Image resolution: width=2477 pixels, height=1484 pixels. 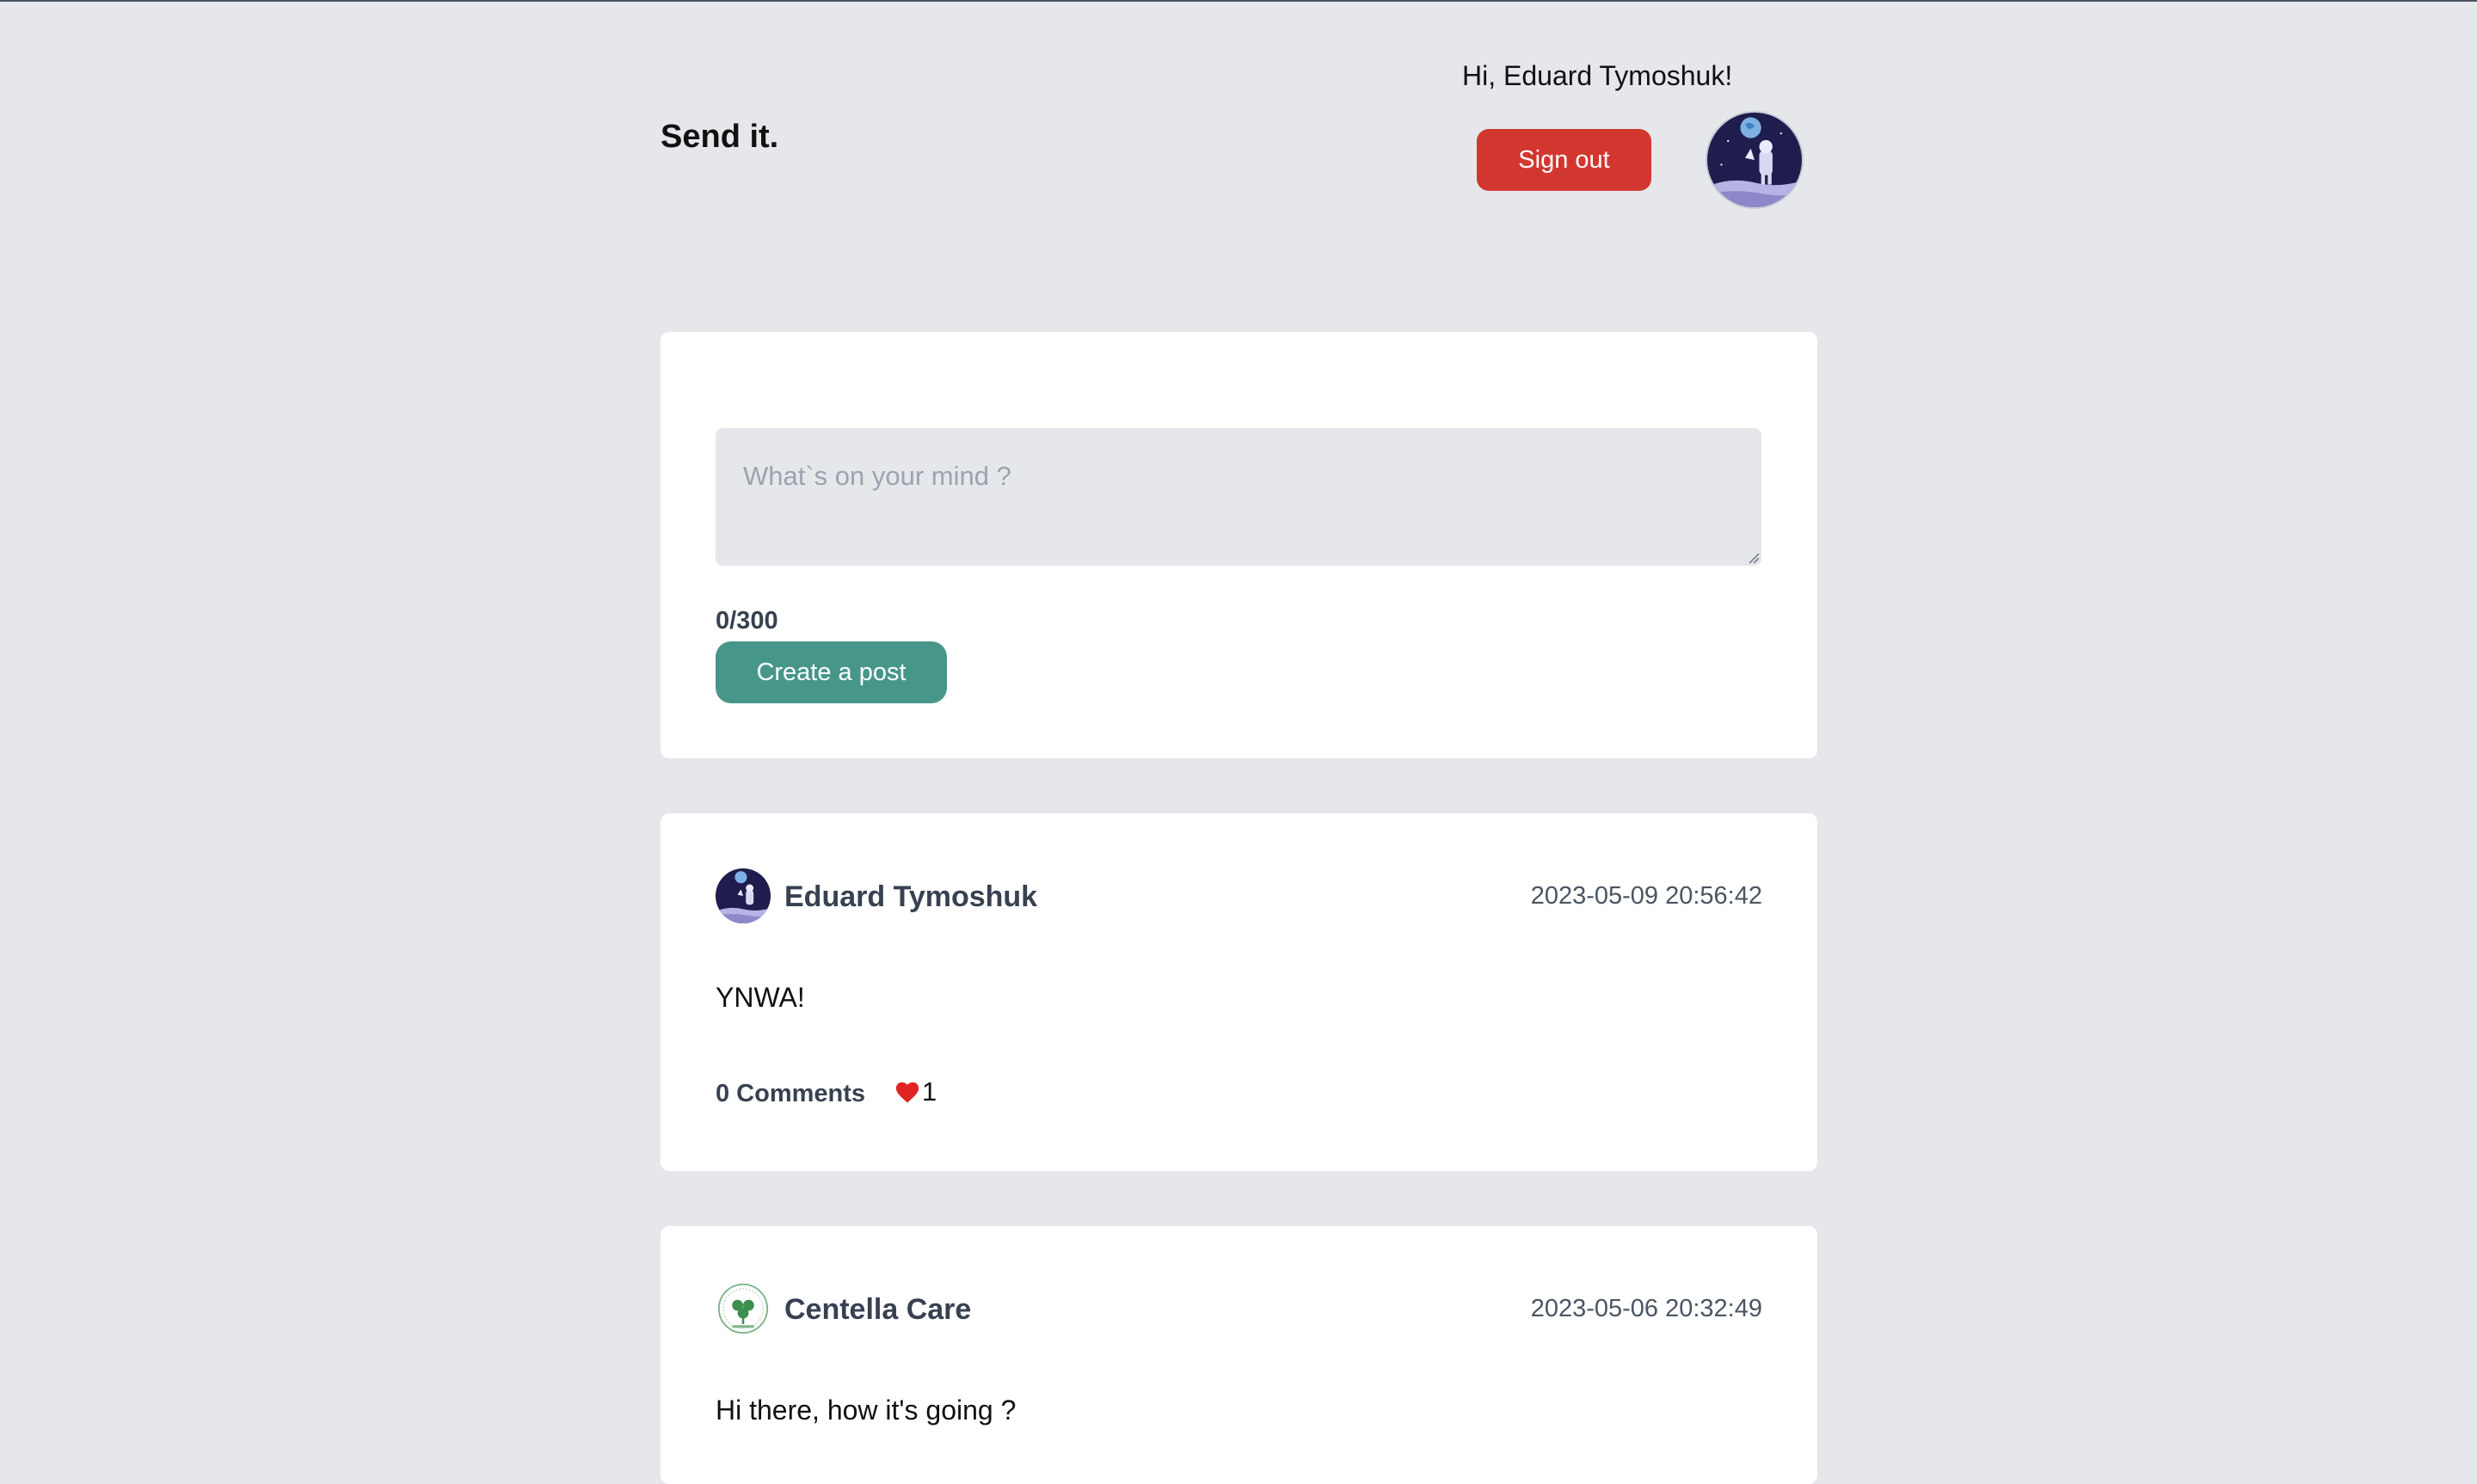 I want to click on brand-logo-text: Send it., so click(x=719, y=137).